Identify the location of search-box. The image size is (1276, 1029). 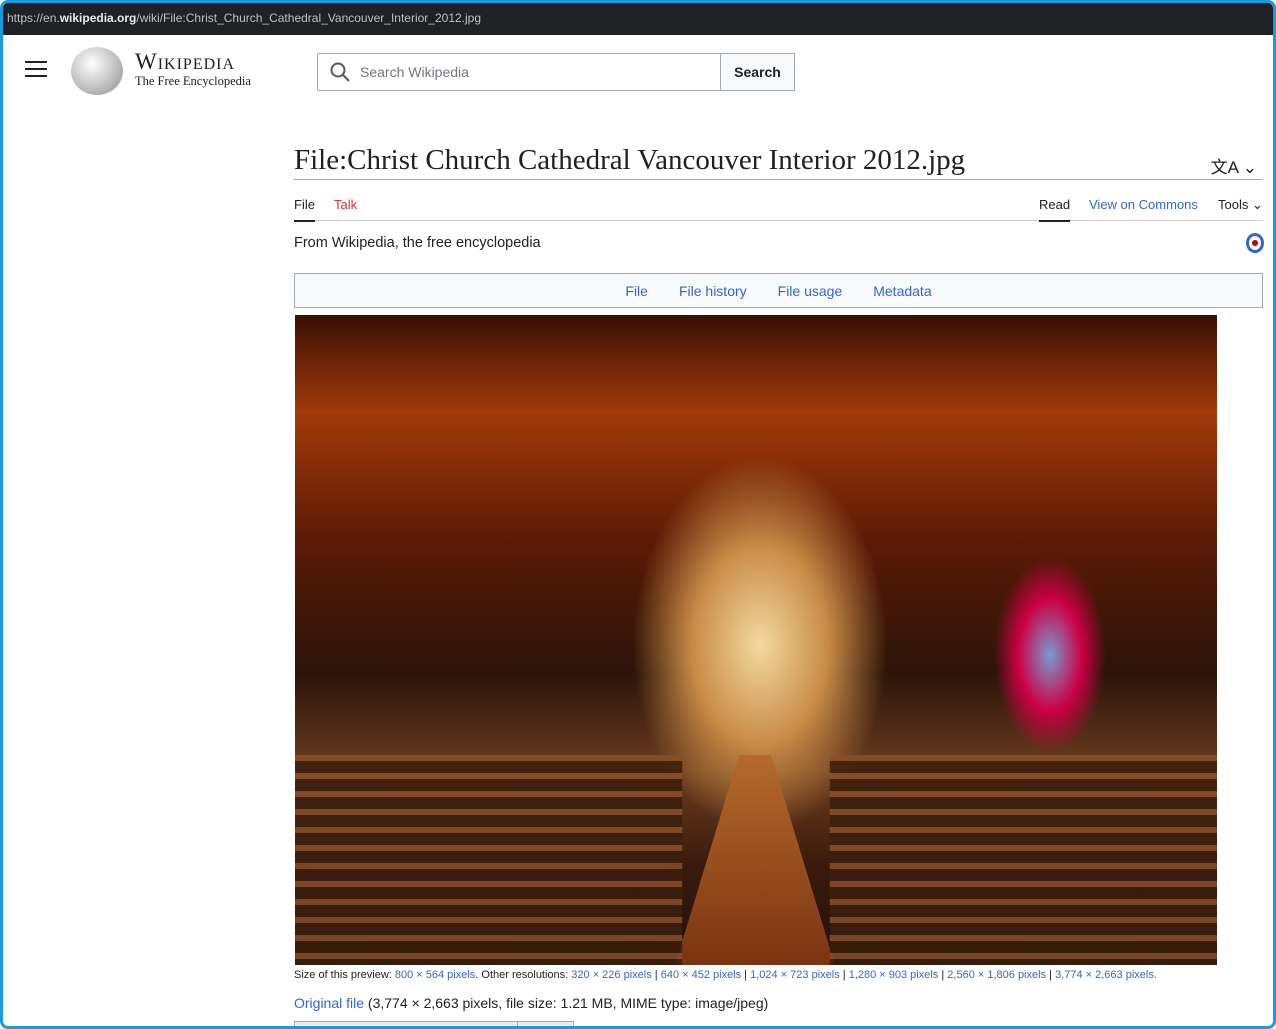
(519, 72).